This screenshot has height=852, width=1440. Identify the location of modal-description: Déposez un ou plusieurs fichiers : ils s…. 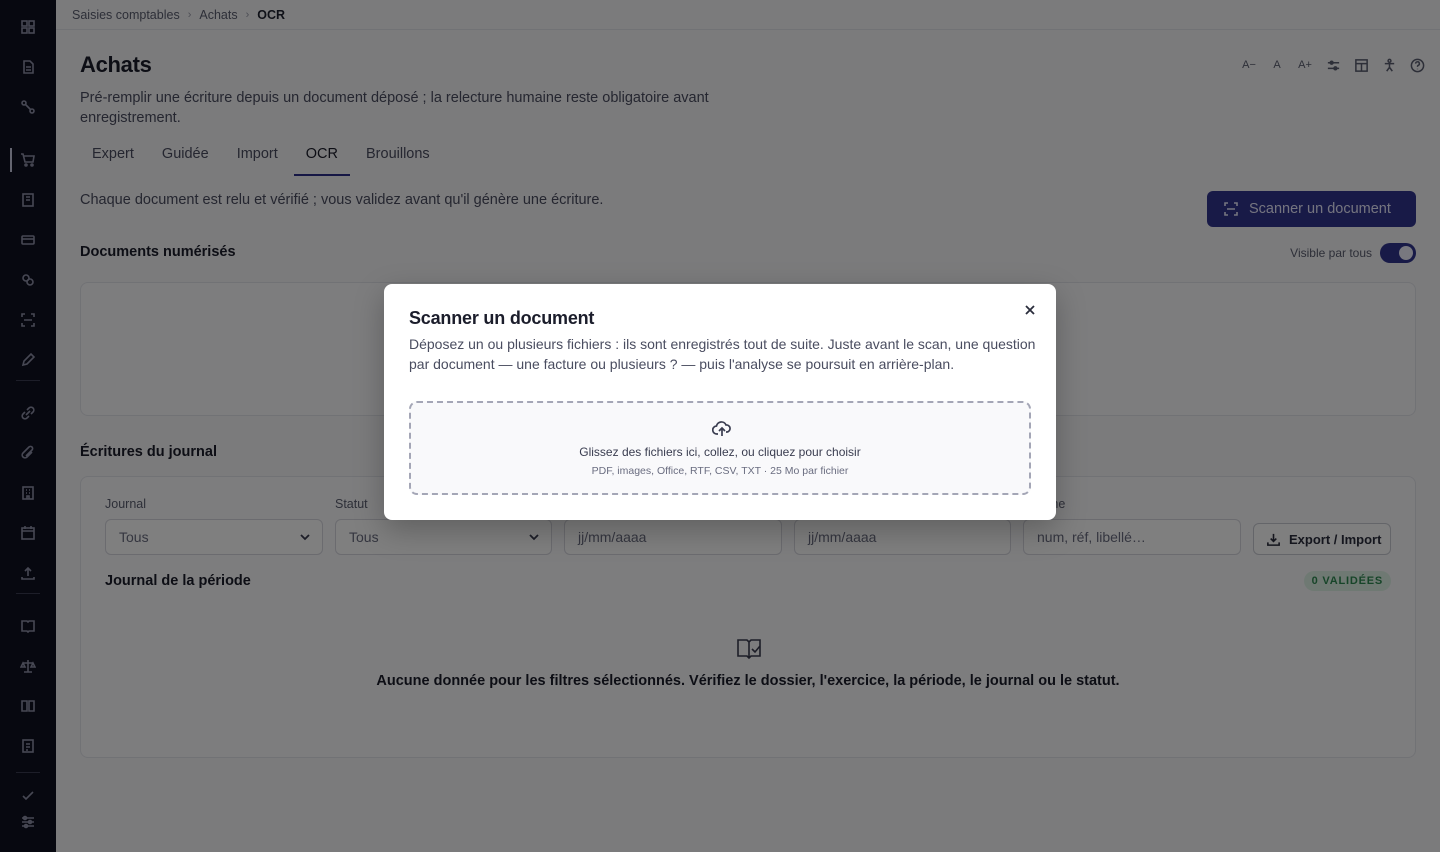
(722, 354).